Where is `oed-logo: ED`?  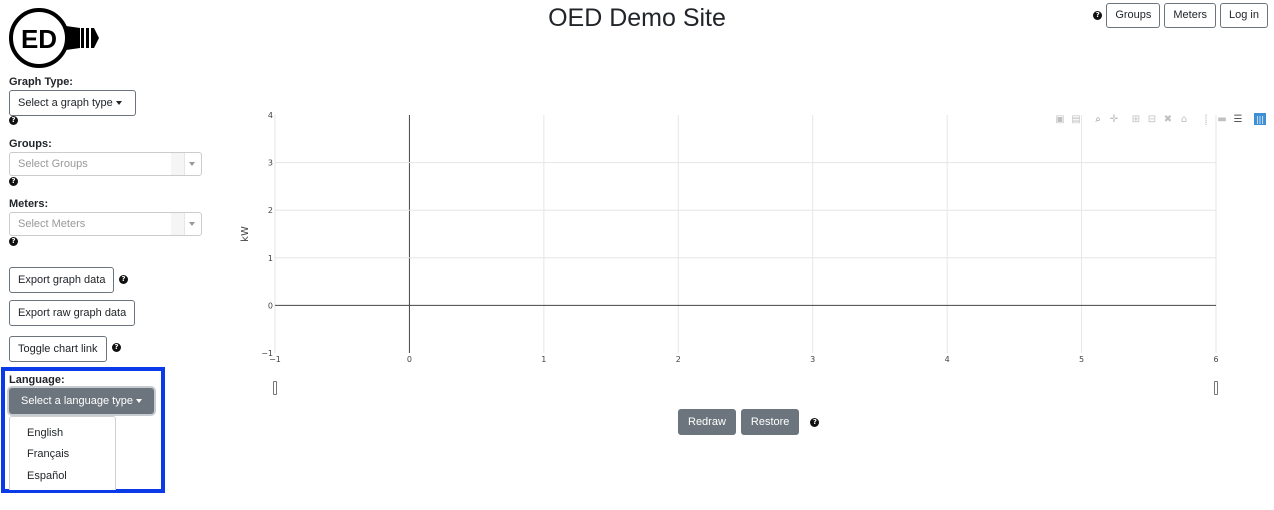 oed-logo: ED is located at coordinates (55, 38).